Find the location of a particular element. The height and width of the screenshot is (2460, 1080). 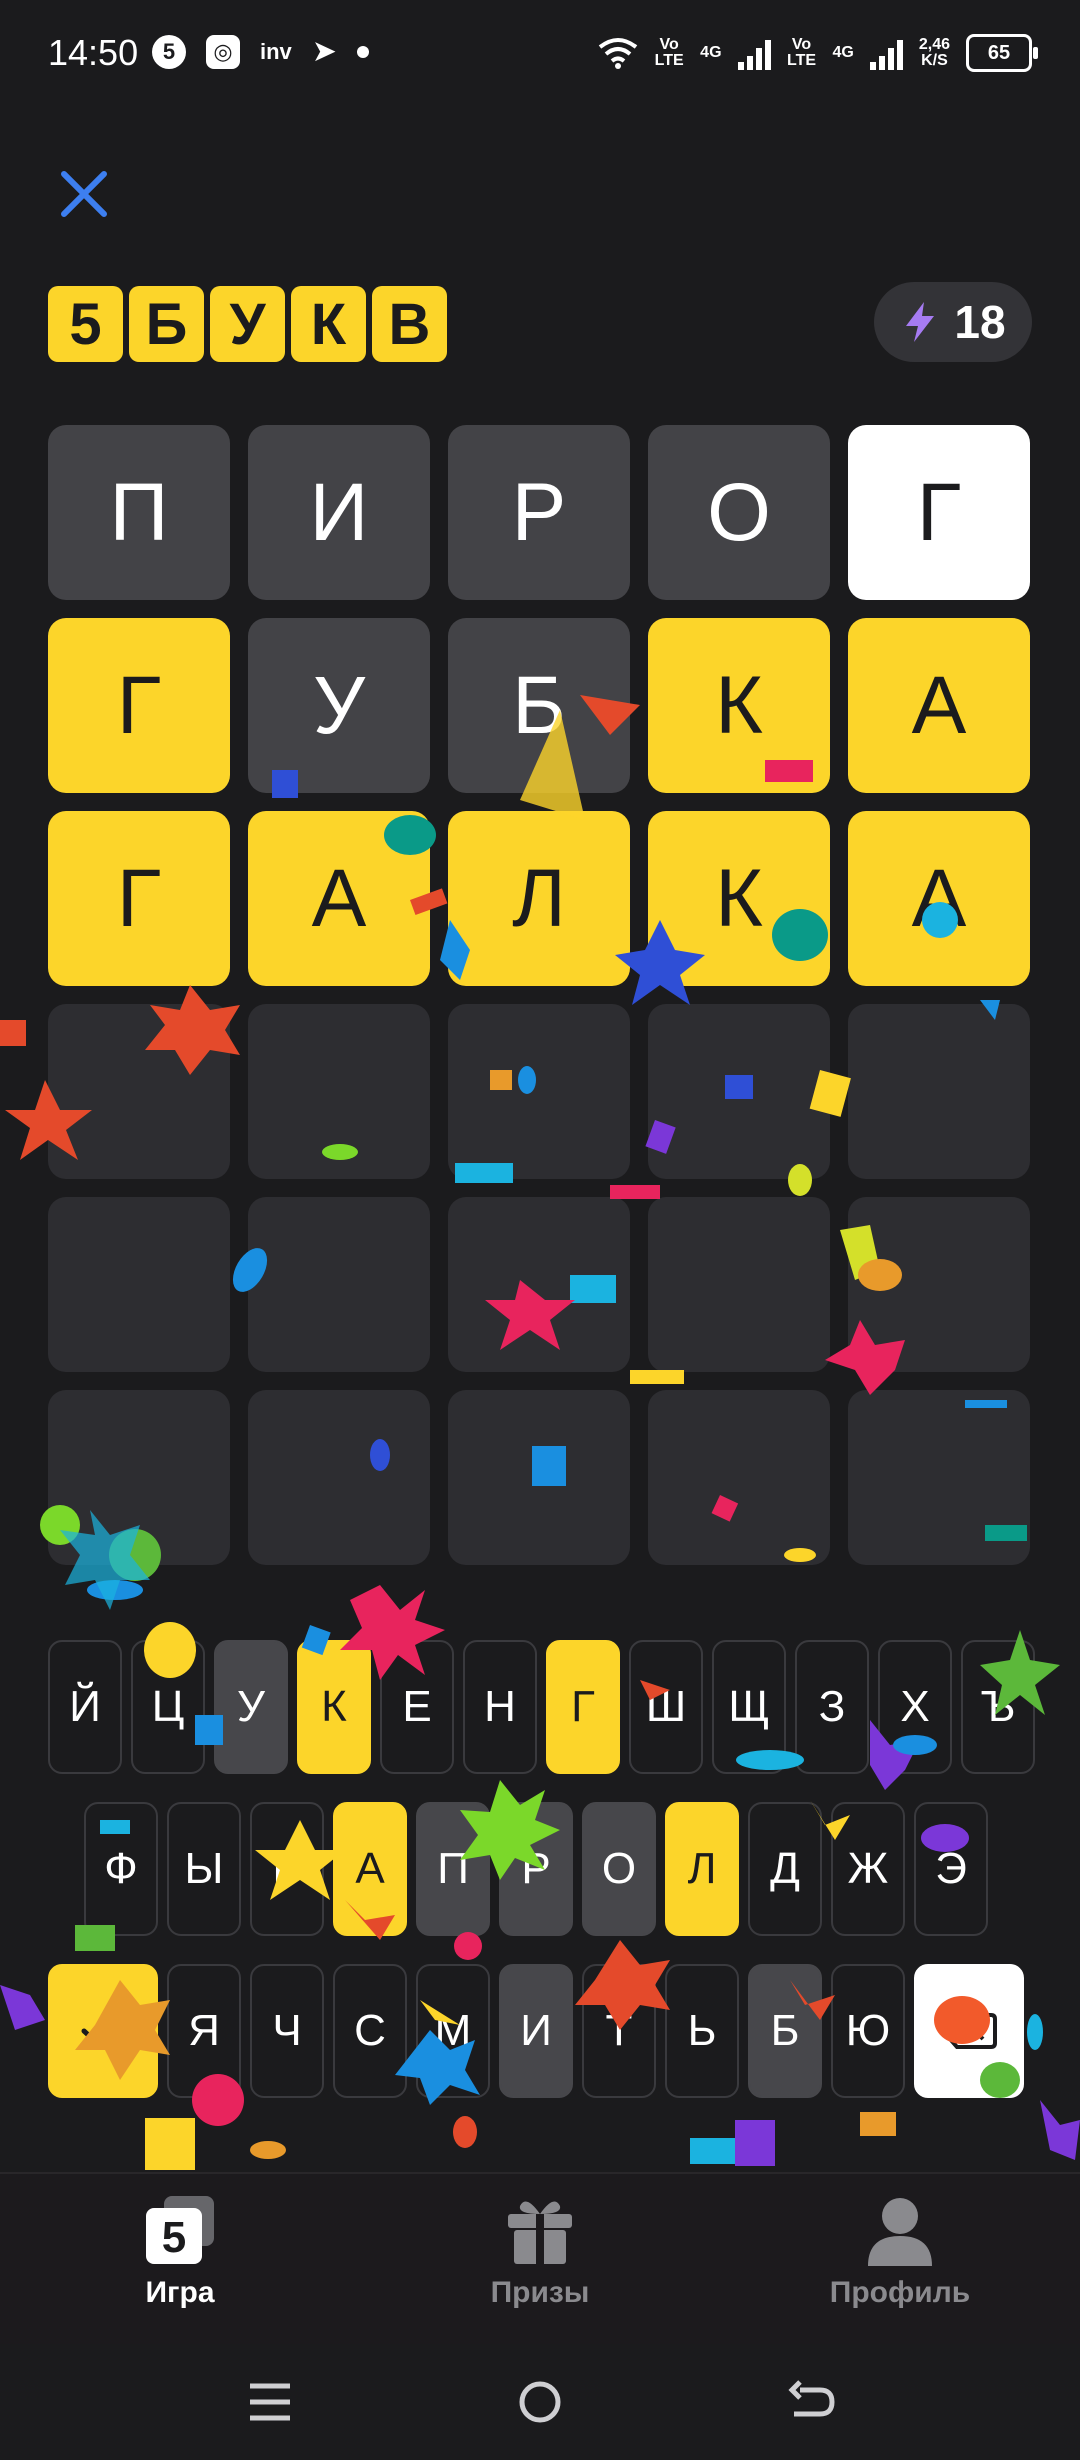

nav-label-game: Игра is located at coordinates (180, 2292).